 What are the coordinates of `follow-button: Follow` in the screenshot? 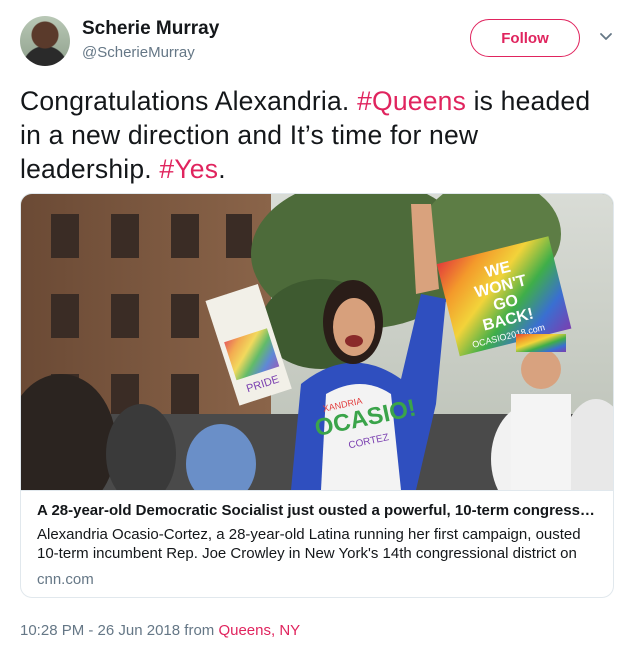 It's located at (525, 38).